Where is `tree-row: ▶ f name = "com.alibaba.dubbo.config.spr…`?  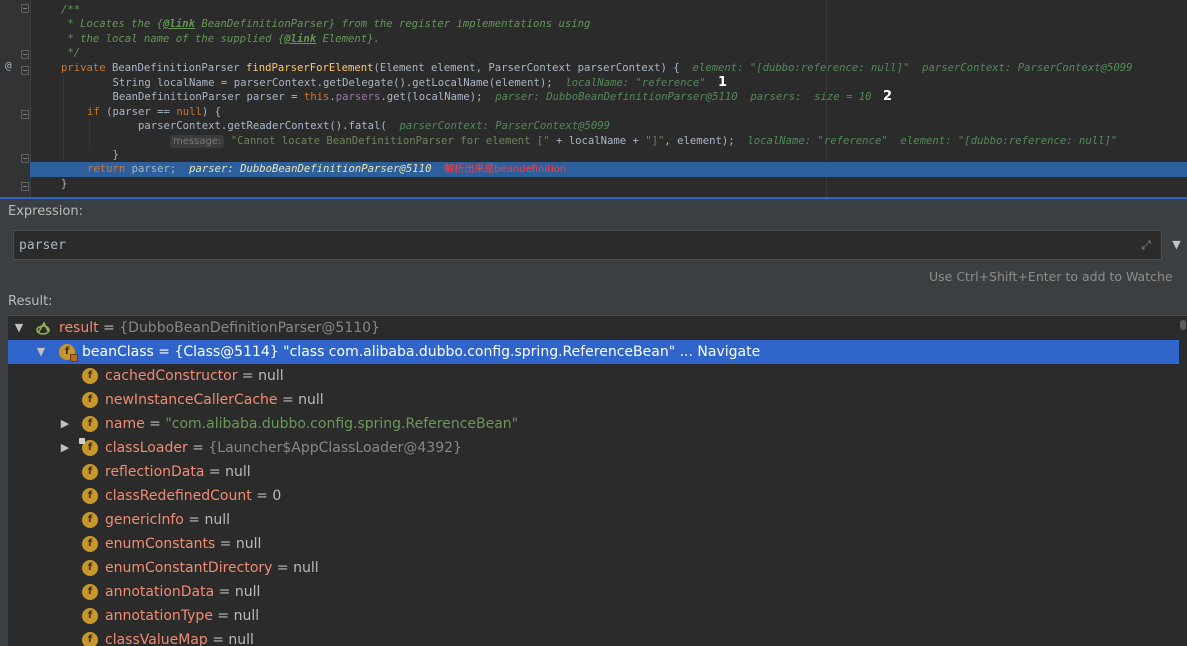 tree-row: ▶ f name = "com.alibaba.dubbo.config.spr… is located at coordinates (593, 424).